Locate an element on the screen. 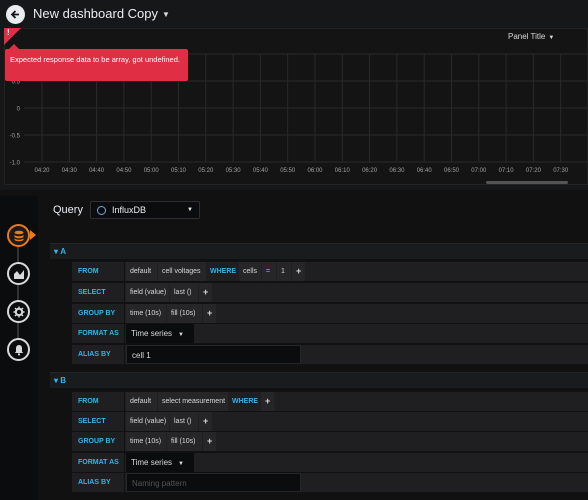 This screenshot has width=588, height=500. query-heading: Query is located at coordinates (68, 210).